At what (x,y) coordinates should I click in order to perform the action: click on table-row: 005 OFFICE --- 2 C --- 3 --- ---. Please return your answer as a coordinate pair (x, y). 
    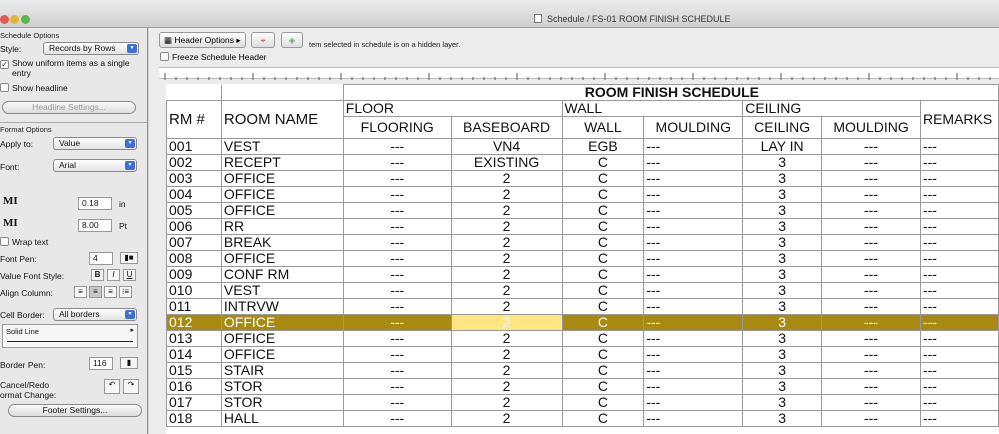
    Looking at the image, I should click on (582, 210).